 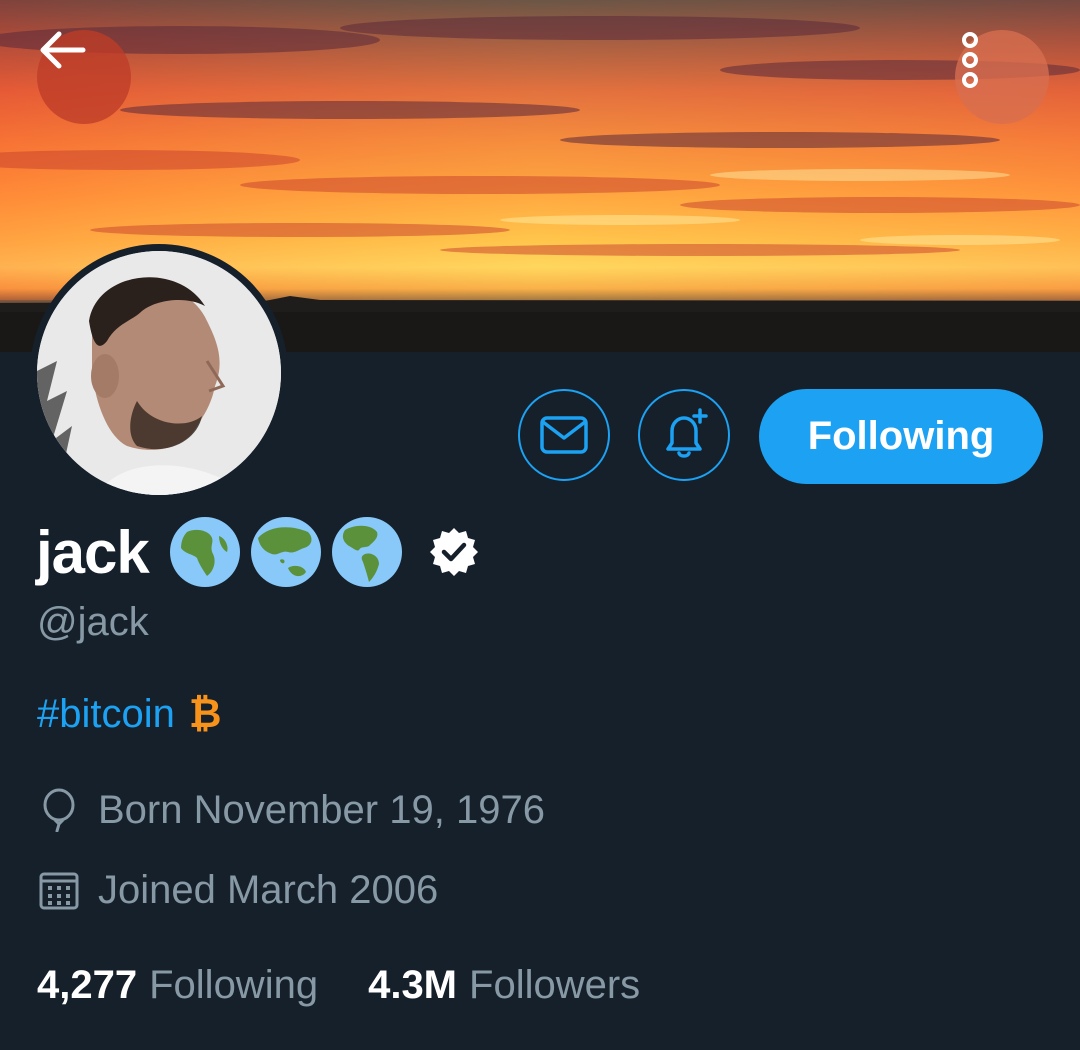 I want to click on following-button: Following, so click(x=901, y=436).